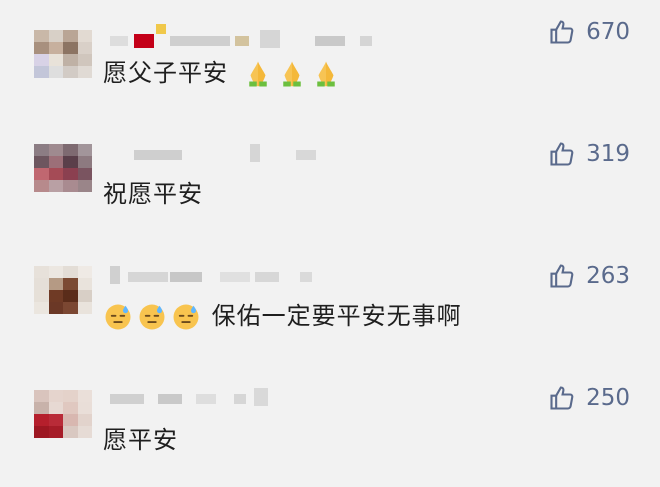 This screenshot has height=487, width=660. What do you see at coordinates (336, 316) in the screenshot?
I see `comment-text-content: 保佑一定要平安无事啊` at bounding box center [336, 316].